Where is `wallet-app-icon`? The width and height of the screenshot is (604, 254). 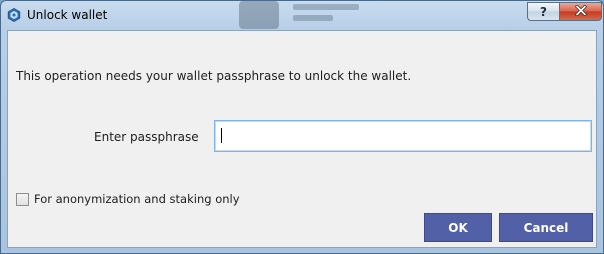
wallet-app-icon is located at coordinates (14, 15).